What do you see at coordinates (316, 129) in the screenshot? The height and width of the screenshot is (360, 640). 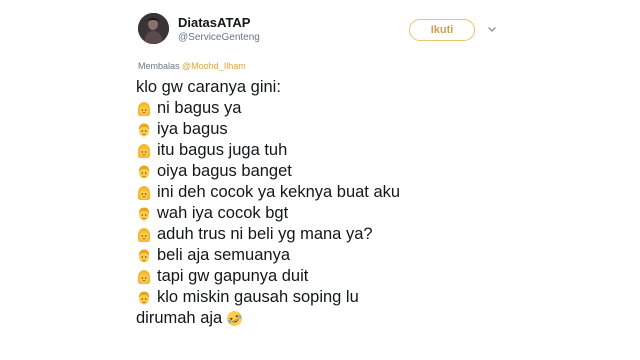 I see `dialogue-line: iya bagus` at bounding box center [316, 129].